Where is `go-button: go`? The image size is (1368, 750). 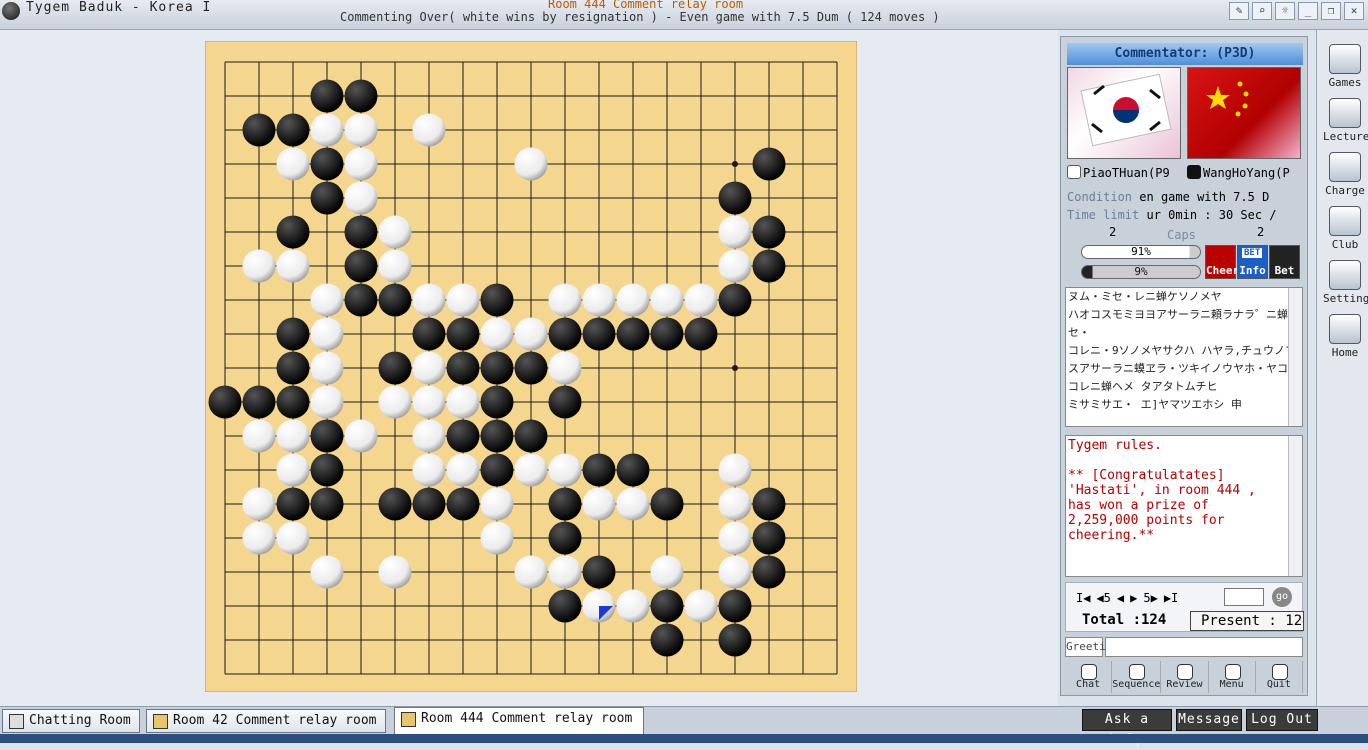 go-button: go is located at coordinates (1282, 597).